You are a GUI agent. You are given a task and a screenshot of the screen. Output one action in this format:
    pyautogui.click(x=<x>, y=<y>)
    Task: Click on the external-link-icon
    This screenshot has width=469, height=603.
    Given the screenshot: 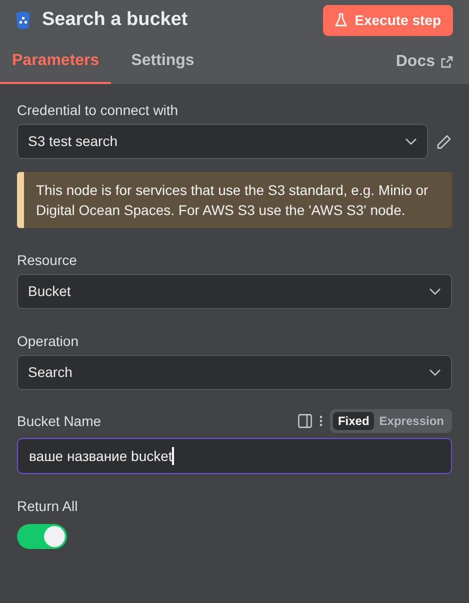 What is the action you would take?
    pyautogui.click(x=447, y=62)
    